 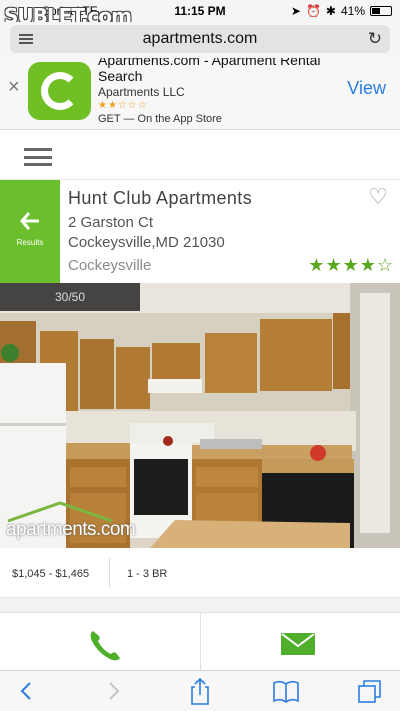 What do you see at coordinates (111, 222) in the screenshot?
I see `address-line-1: 2 Garston Ct` at bounding box center [111, 222].